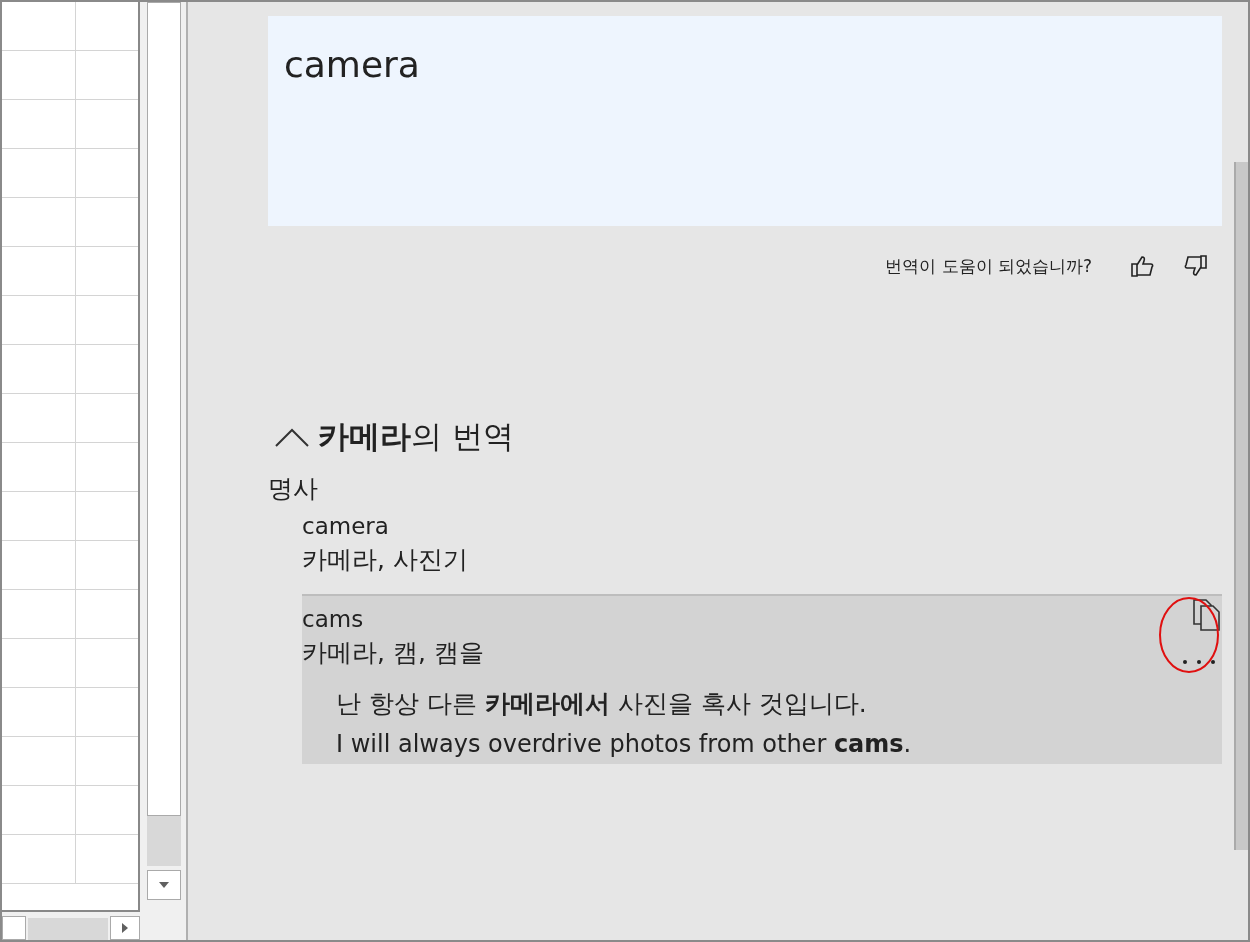  I want to click on chevron-up-icon, so click(292, 437).